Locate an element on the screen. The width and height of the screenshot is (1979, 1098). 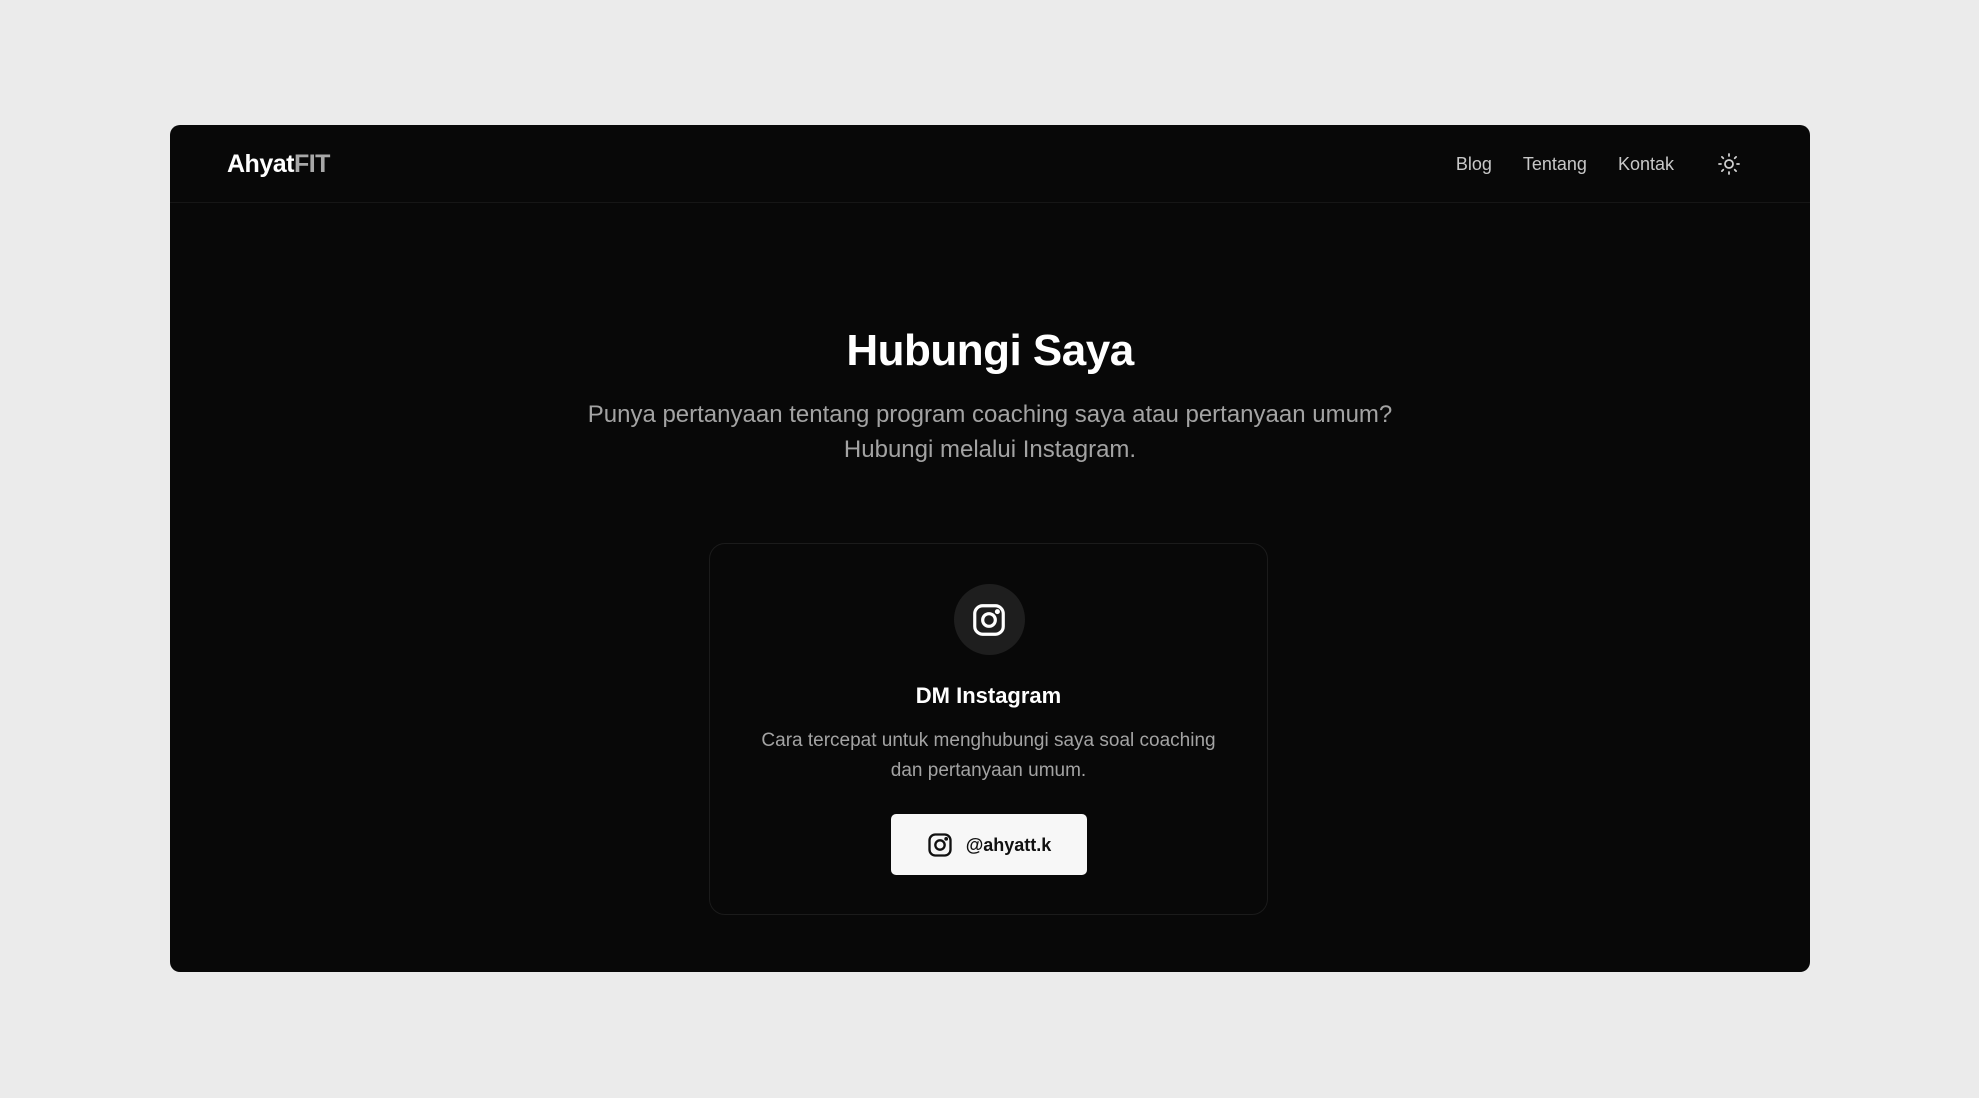
logo: AhyatFIT is located at coordinates (278, 164).